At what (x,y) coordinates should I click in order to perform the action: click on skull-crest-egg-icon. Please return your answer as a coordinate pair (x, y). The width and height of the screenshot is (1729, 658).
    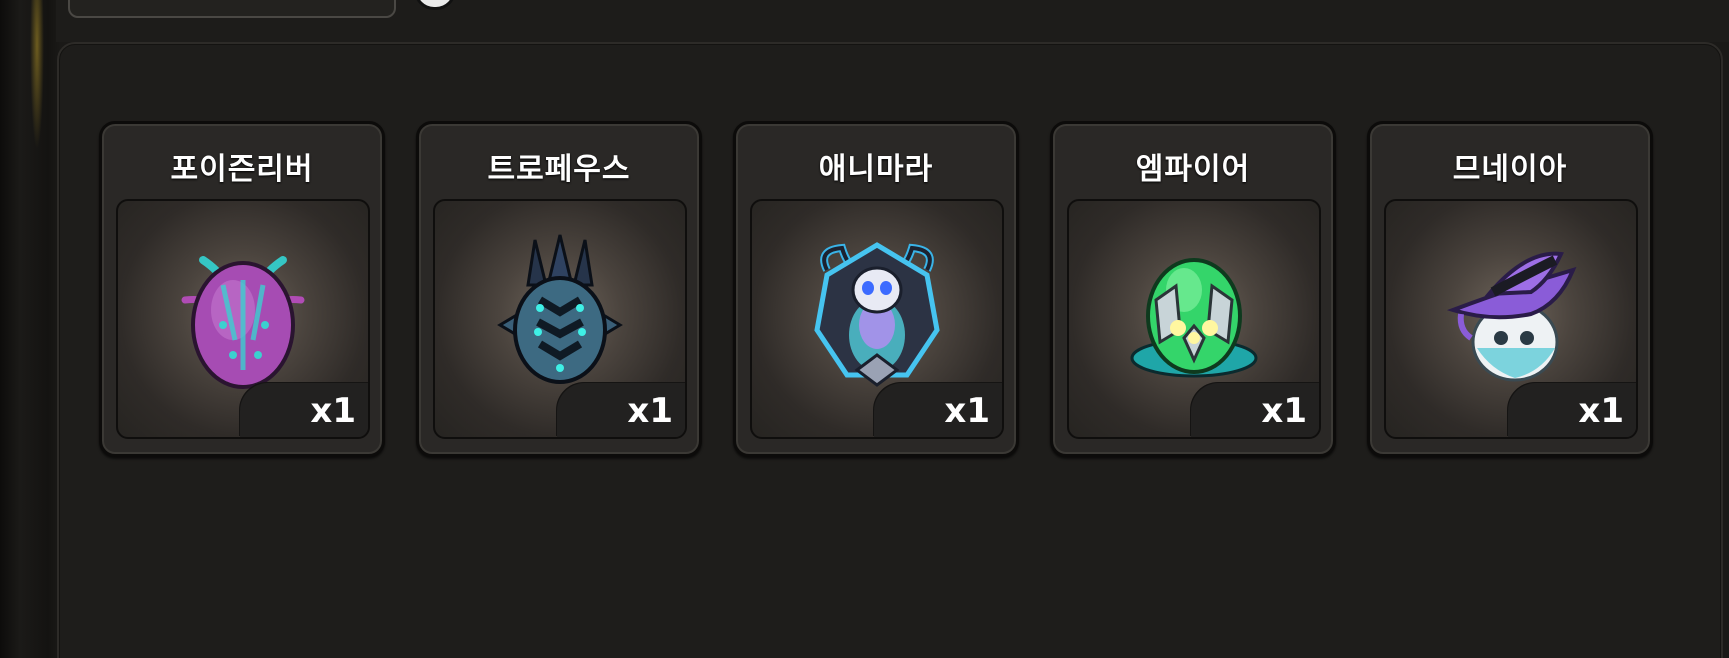
    Looking at the image, I should click on (877, 314).